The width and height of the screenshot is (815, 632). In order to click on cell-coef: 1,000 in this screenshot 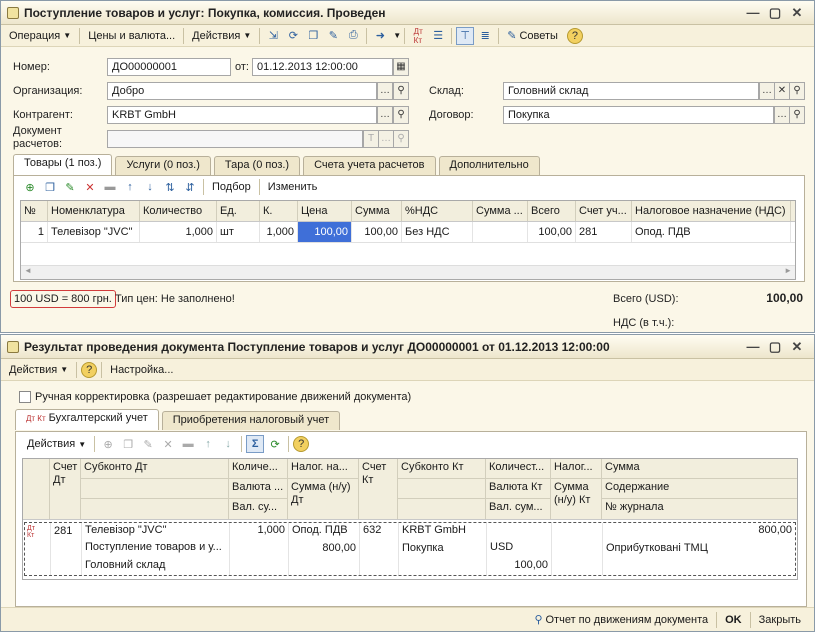, I will do `click(279, 232)`.